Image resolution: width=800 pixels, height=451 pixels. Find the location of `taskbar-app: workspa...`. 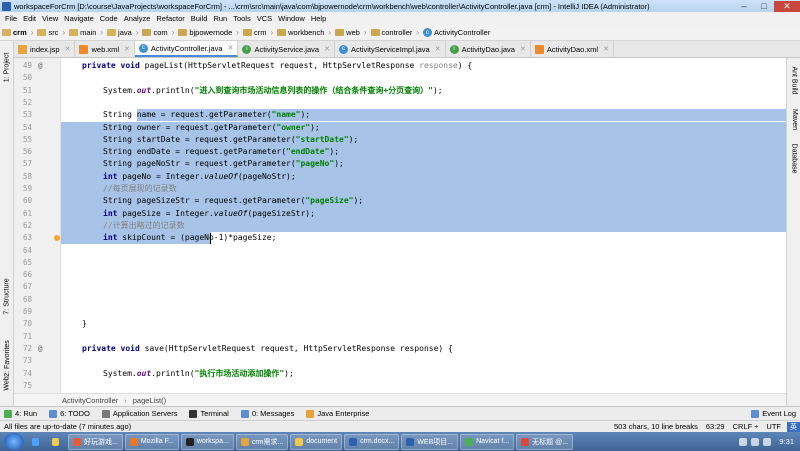

taskbar-app: workspa... is located at coordinates (207, 441).